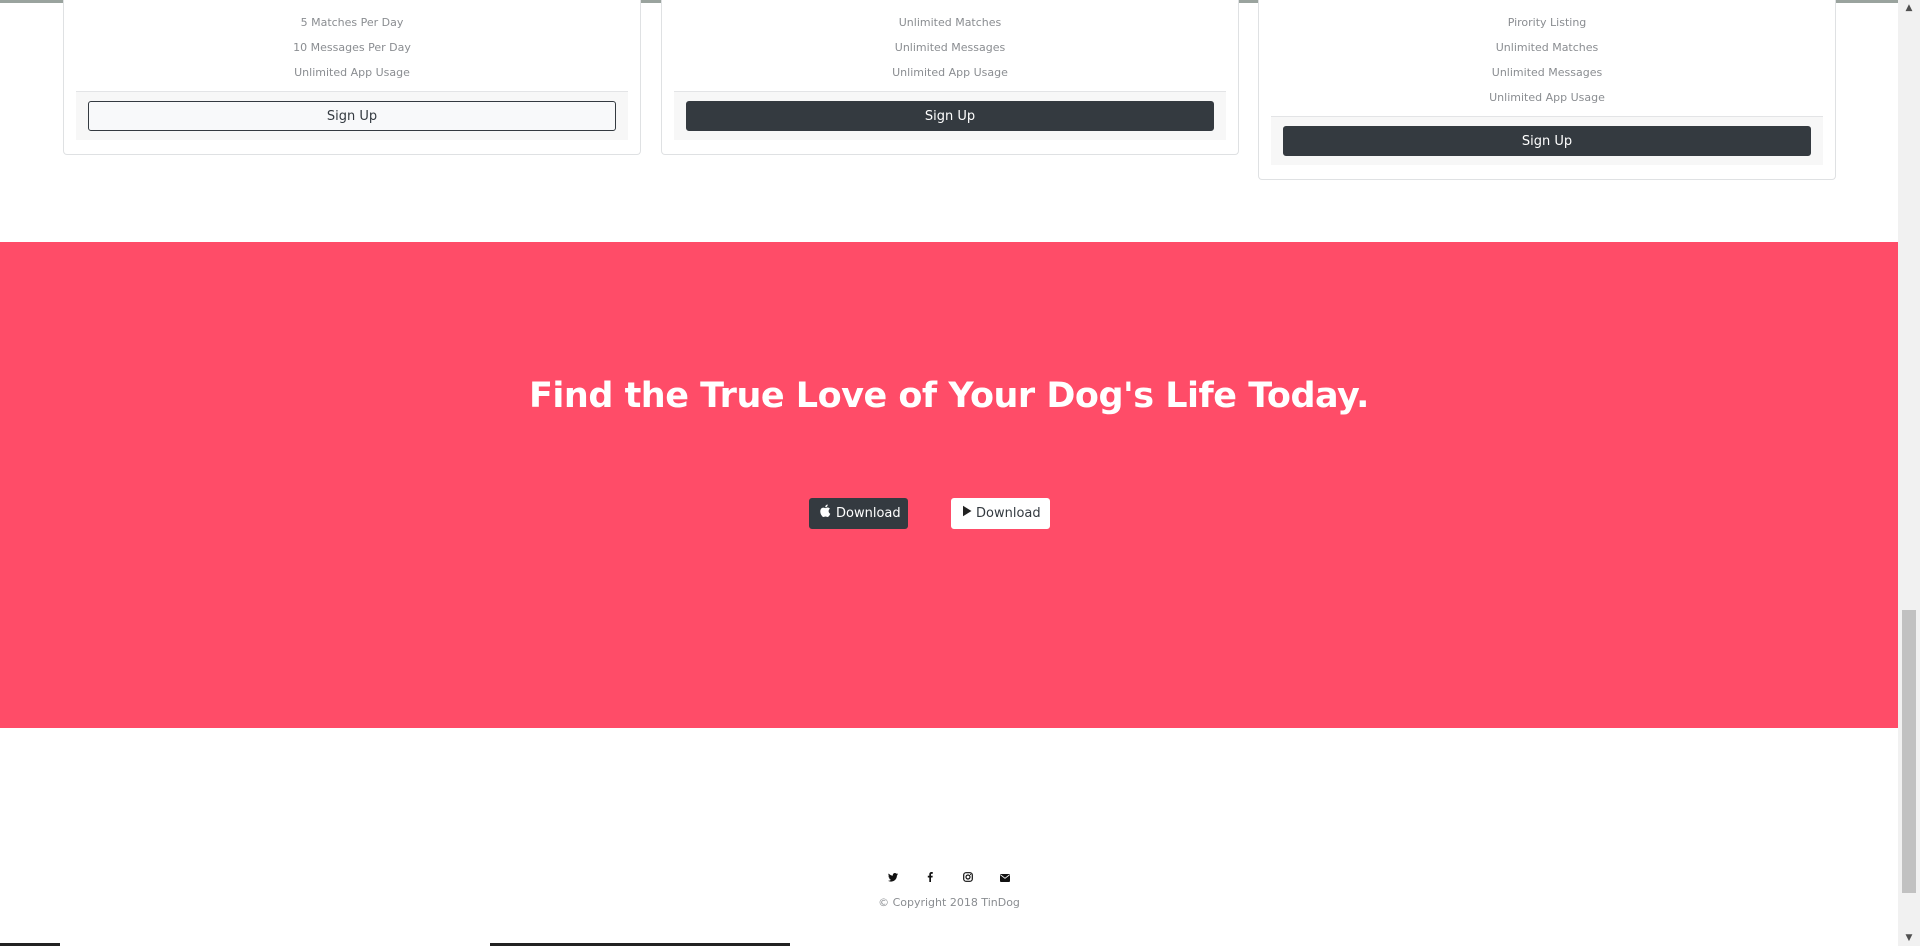 This screenshot has height=946, width=1920. I want to click on instagram-icon, so click(968, 878).